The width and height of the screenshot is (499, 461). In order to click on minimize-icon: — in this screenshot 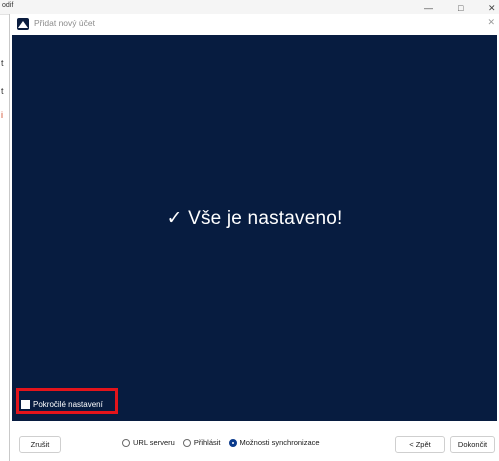, I will do `click(428, 8)`.